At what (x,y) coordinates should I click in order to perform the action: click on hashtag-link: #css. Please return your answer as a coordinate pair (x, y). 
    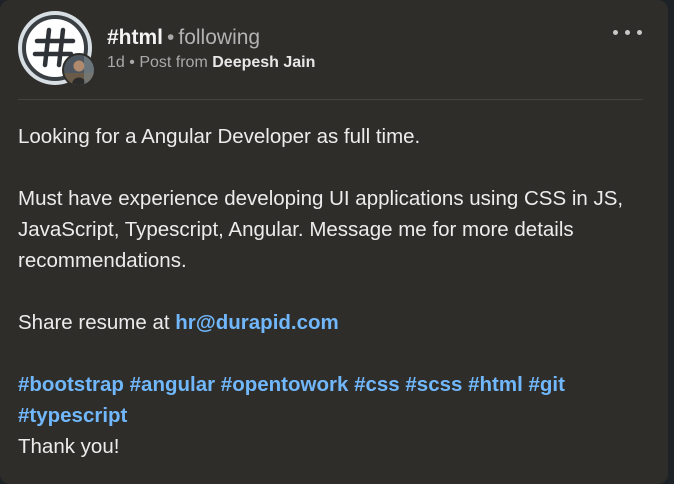
    Looking at the image, I should click on (377, 384).